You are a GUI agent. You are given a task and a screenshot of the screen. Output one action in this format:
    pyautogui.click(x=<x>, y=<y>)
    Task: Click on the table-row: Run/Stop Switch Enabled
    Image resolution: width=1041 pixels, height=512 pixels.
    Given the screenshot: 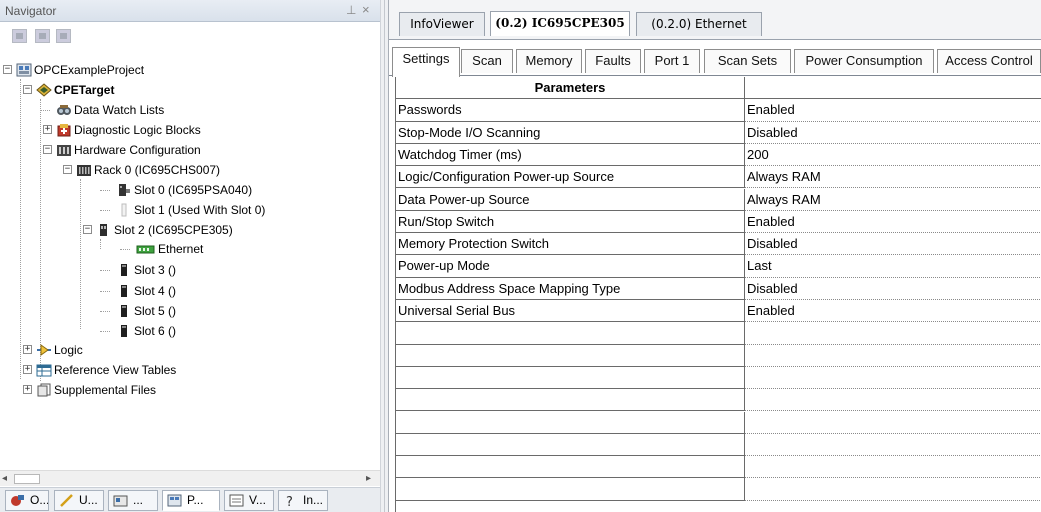 What is the action you would take?
    pyautogui.click(x=718, y=222)
    